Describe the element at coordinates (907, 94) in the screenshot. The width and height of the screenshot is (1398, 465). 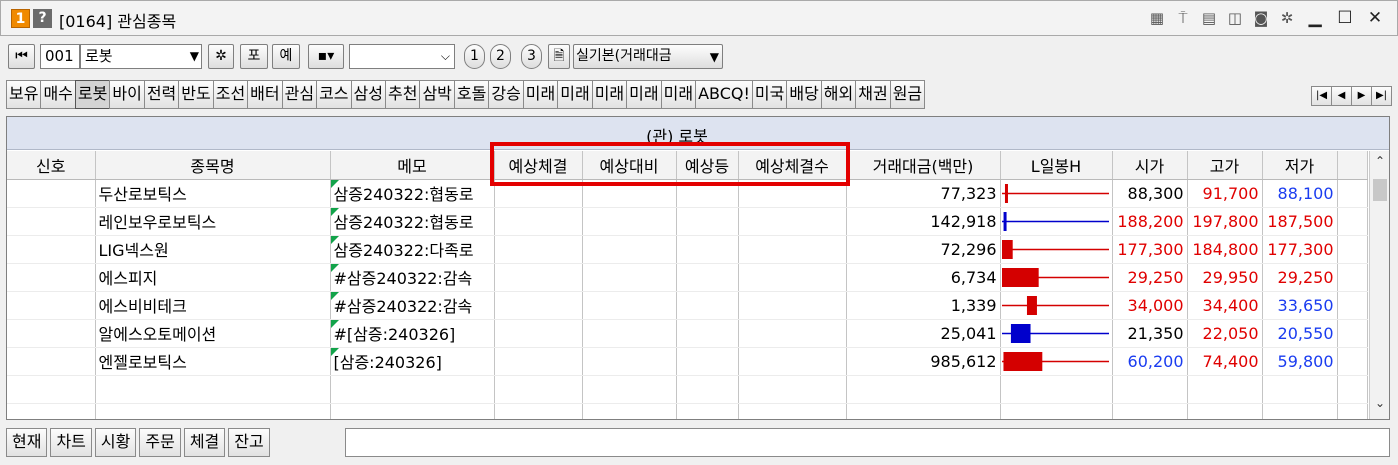
I see `category-tab: 원금` at that location.